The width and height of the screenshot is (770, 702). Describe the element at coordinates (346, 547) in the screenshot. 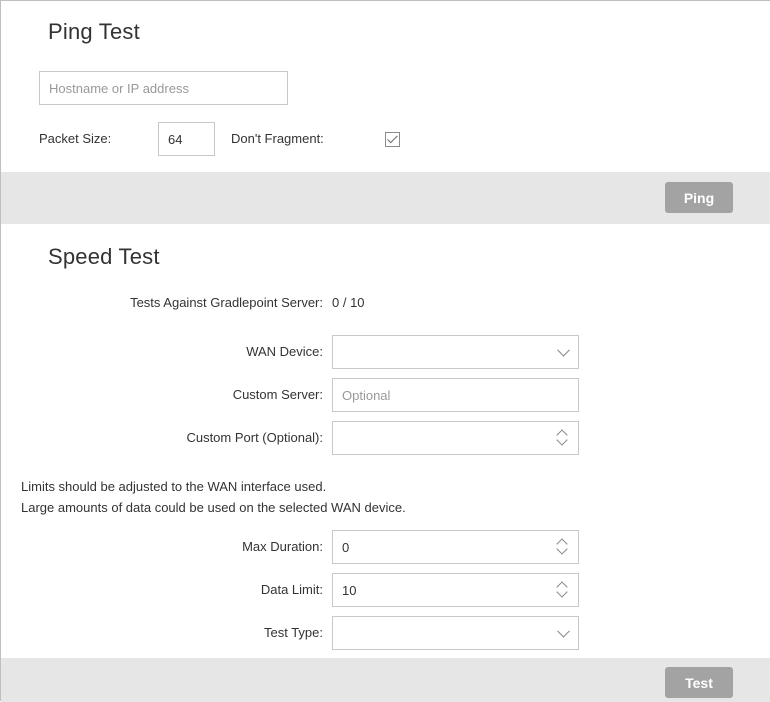

I see `max-duration-value: 0` at that location.